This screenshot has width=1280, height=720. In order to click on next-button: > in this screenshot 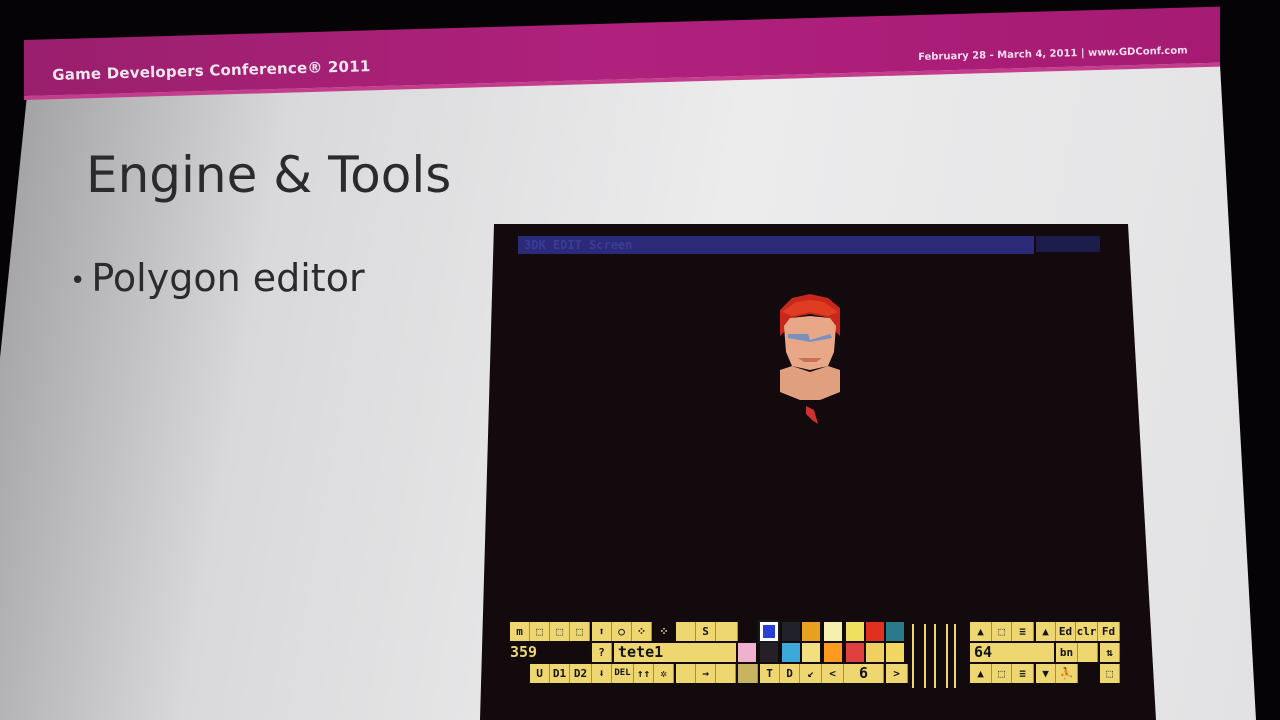, I will do `click(897, 673)`.